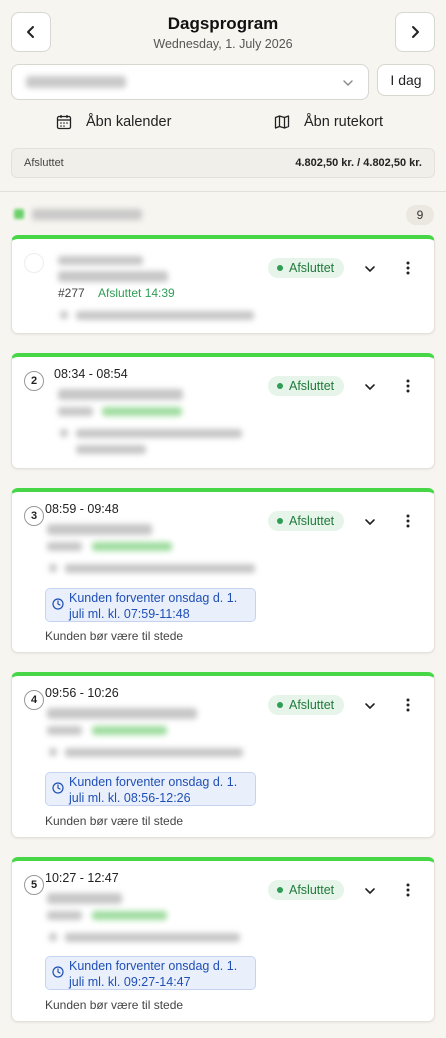  Describe the element at coordinates (224, 215) in the screenshot. I see `group-header: 9` at that location.